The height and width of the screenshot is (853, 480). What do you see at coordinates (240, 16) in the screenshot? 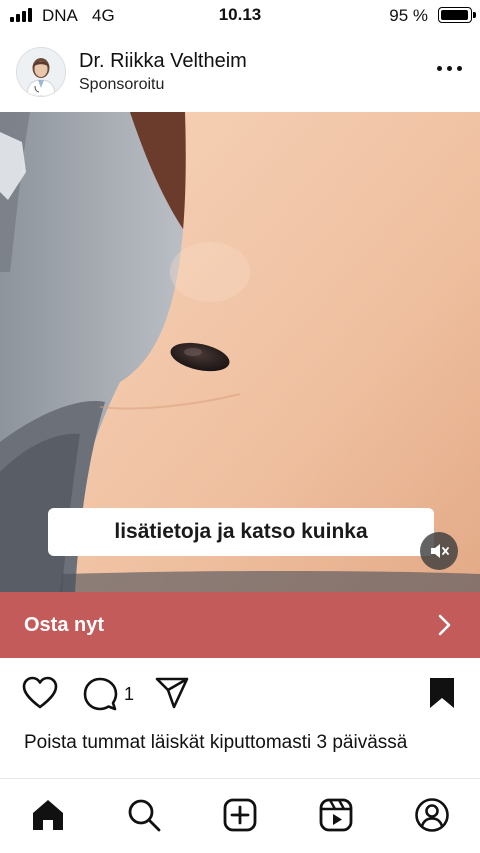
I see `status-bar: DNA 4G 10.13 95 %` at bounding box center [240, 16].